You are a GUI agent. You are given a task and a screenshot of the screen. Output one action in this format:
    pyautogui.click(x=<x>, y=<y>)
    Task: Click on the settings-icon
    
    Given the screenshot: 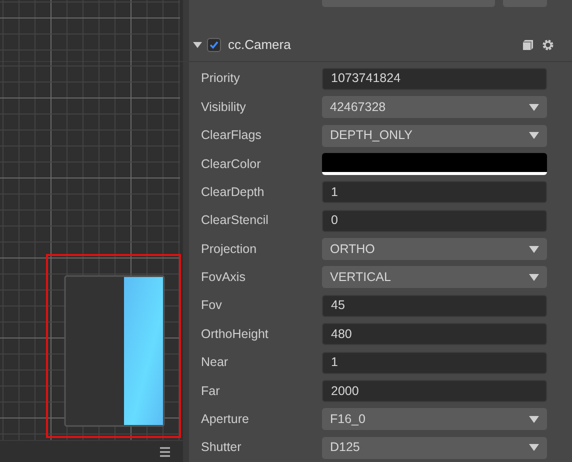 What is the action you would take?
    pyautogui.click(x=548, y=44)
    